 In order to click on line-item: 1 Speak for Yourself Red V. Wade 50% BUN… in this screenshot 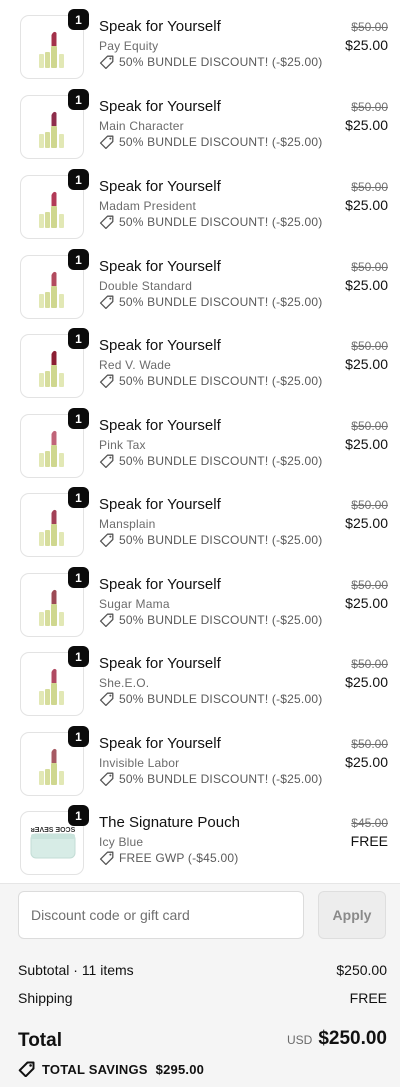, I will do `click(200, 359)`.